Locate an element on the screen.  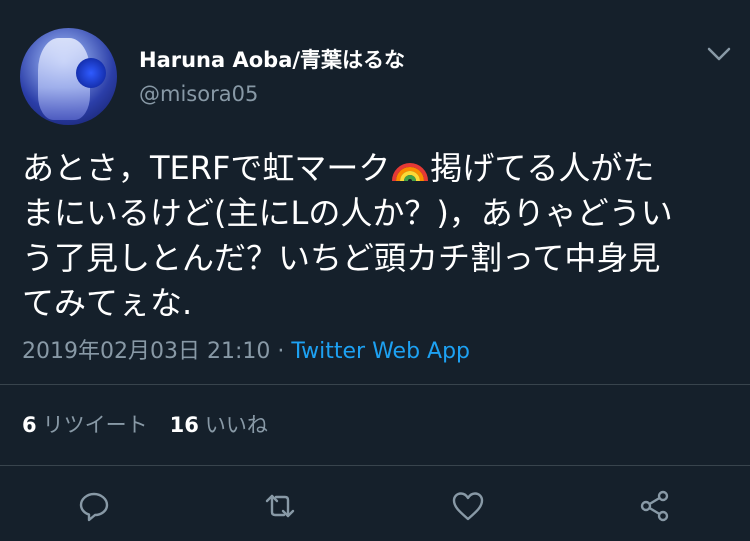
avatar is located at coordinates (68, 76).